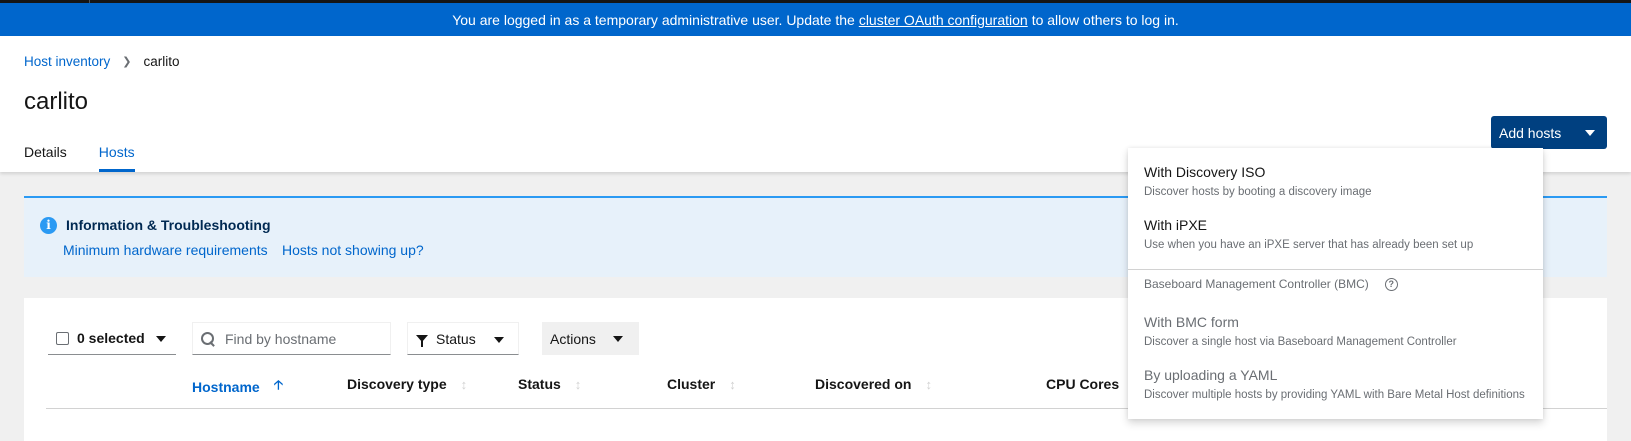 This screenshot has height=441, width=1631. I want to click on bulk-select-dropdown: 0 selected, so click(112, 338).